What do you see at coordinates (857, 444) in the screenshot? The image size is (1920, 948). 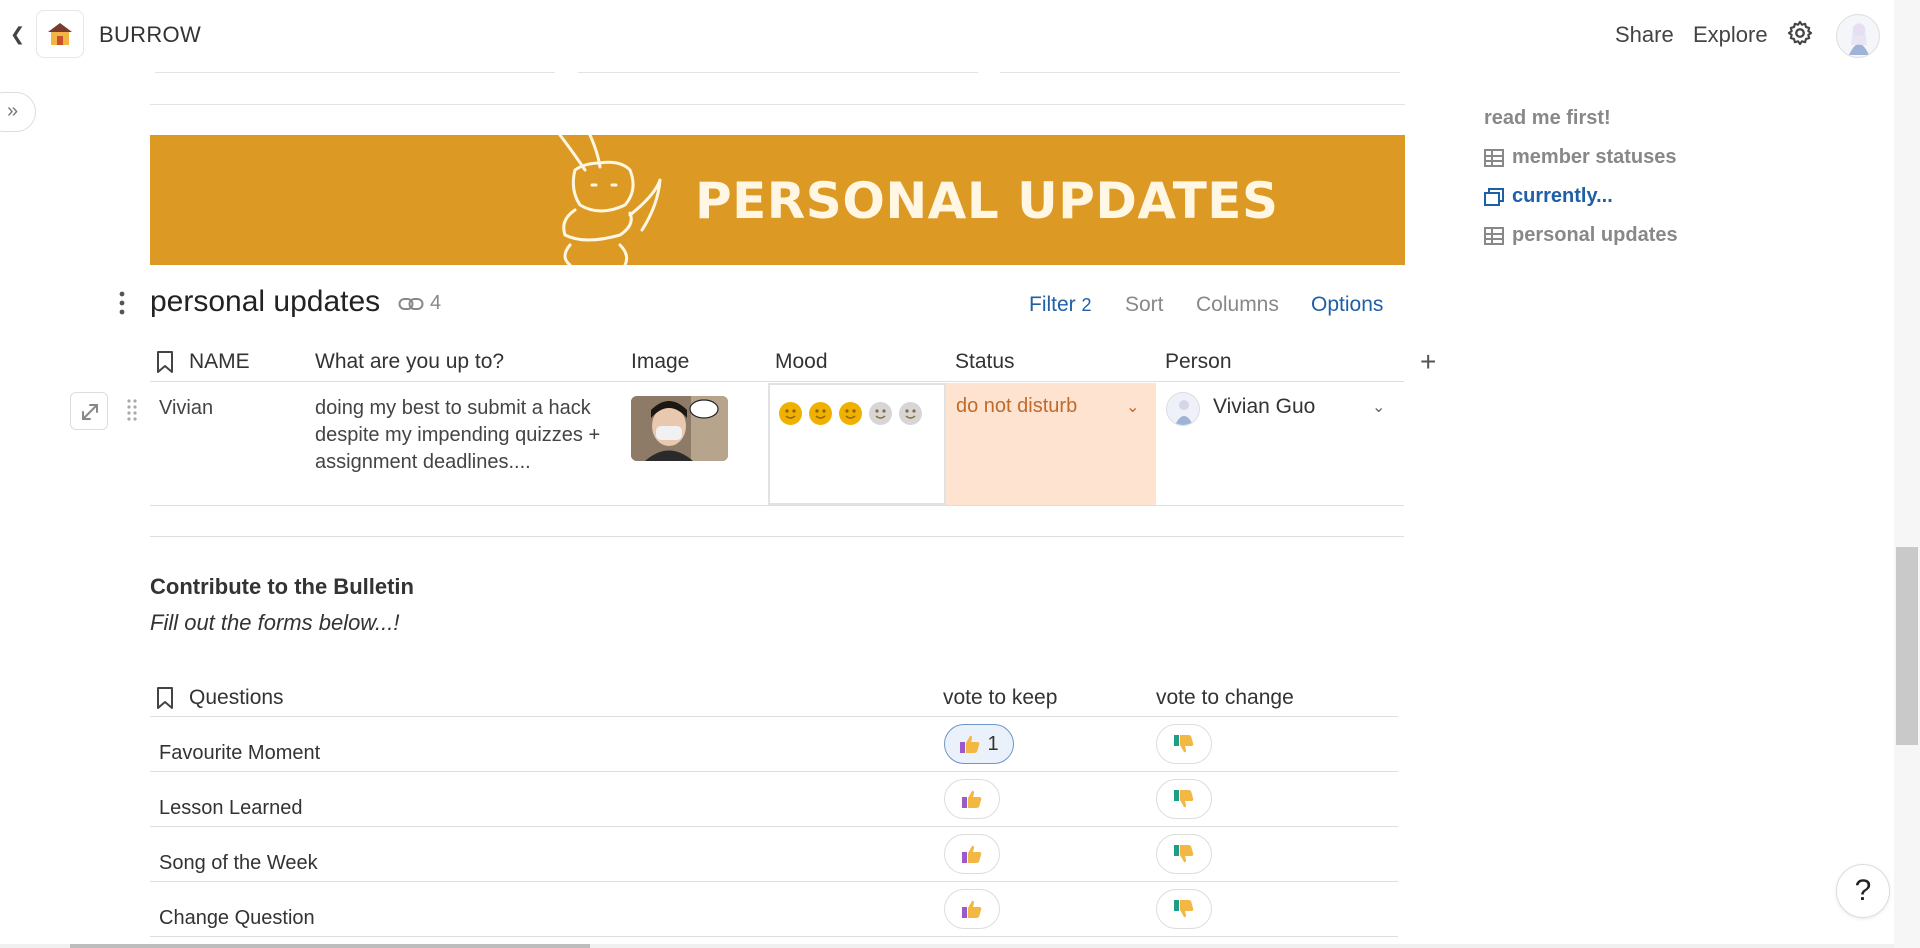 I see `row-mood-cell` at bounding box center [857, 444].